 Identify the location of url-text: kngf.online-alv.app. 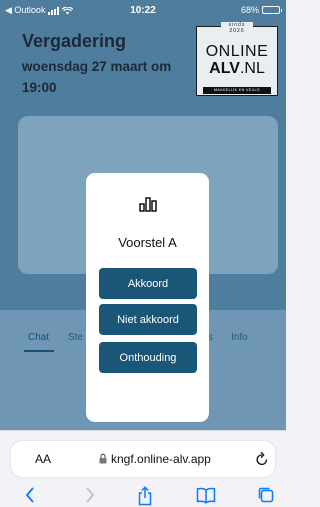
(161, 459).